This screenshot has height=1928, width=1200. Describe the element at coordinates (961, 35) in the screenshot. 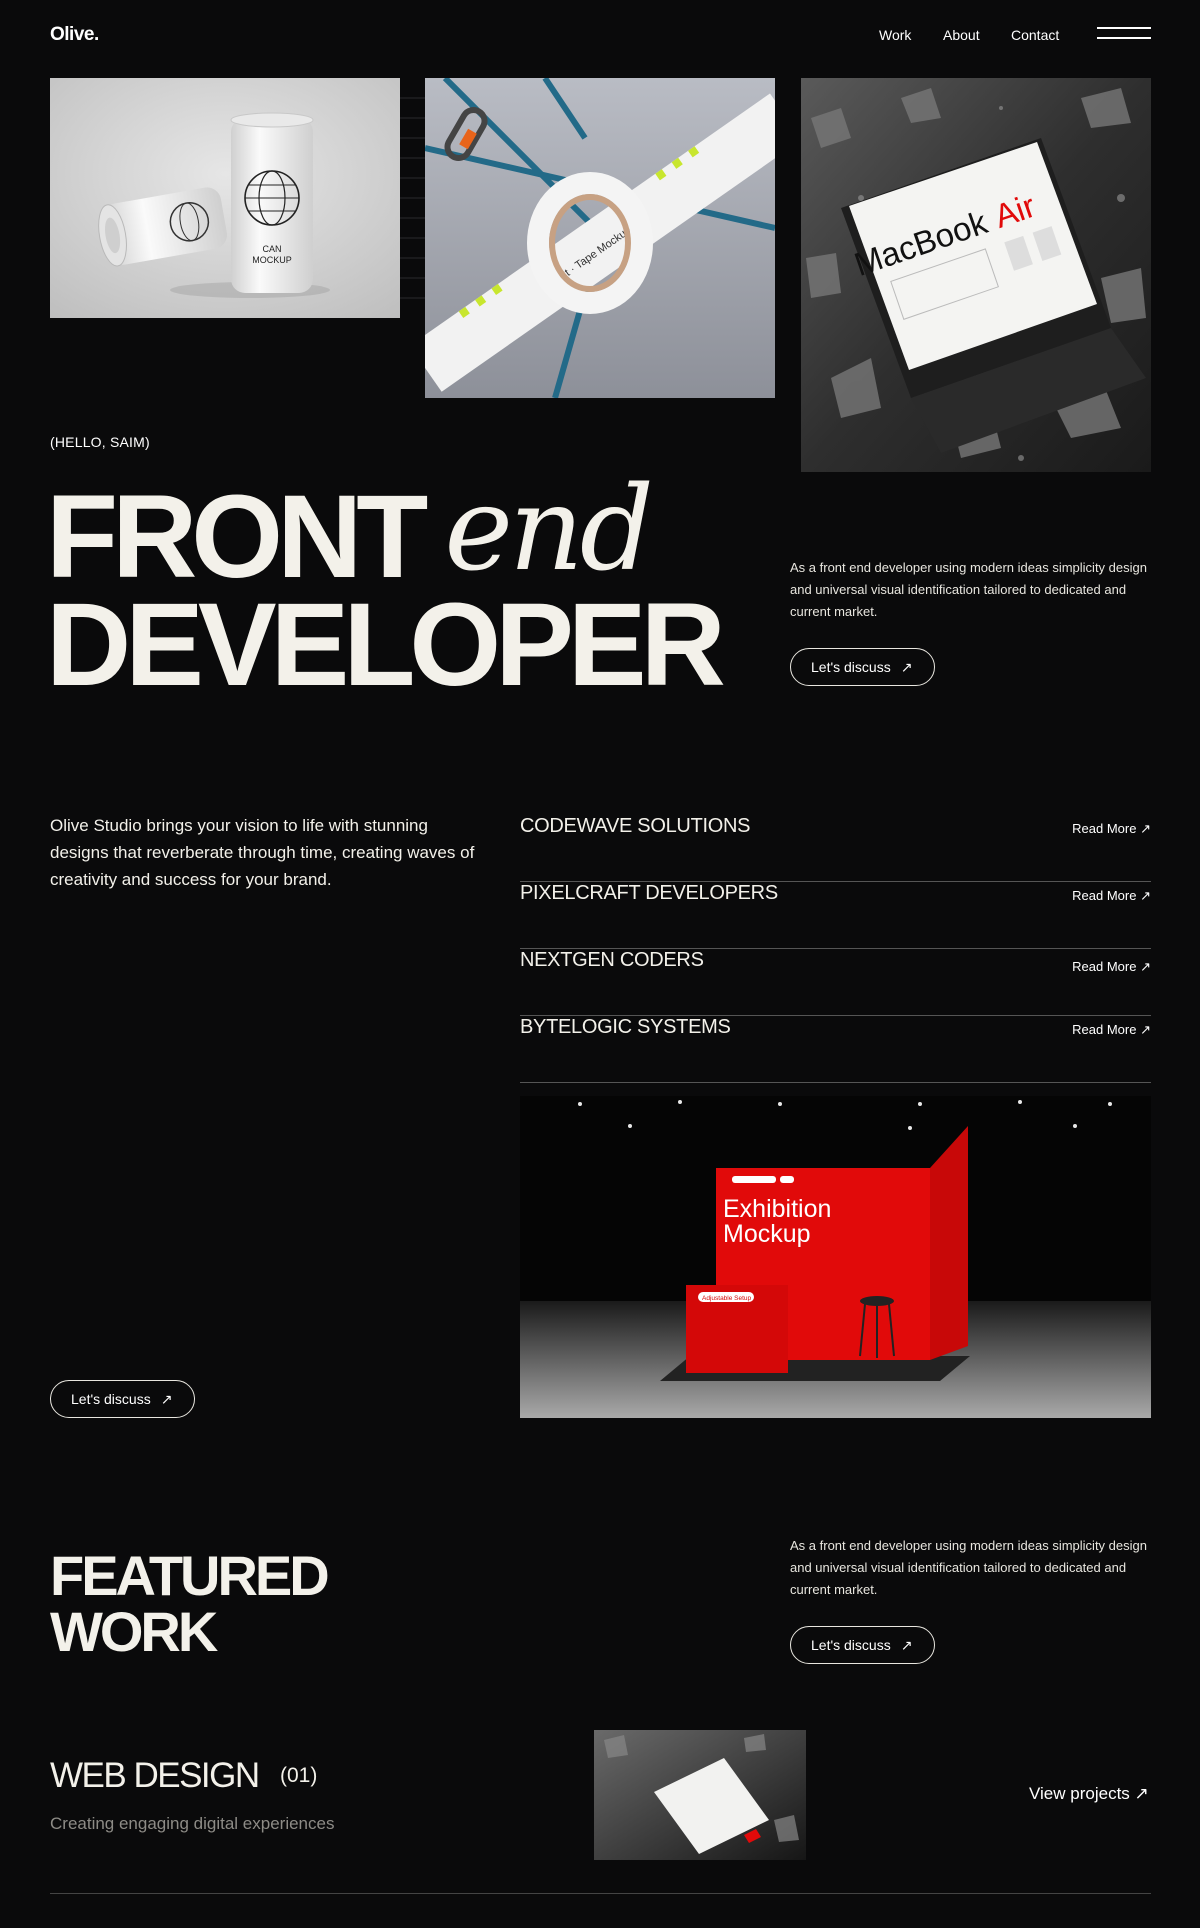

I see `nav-about: About` at that location.